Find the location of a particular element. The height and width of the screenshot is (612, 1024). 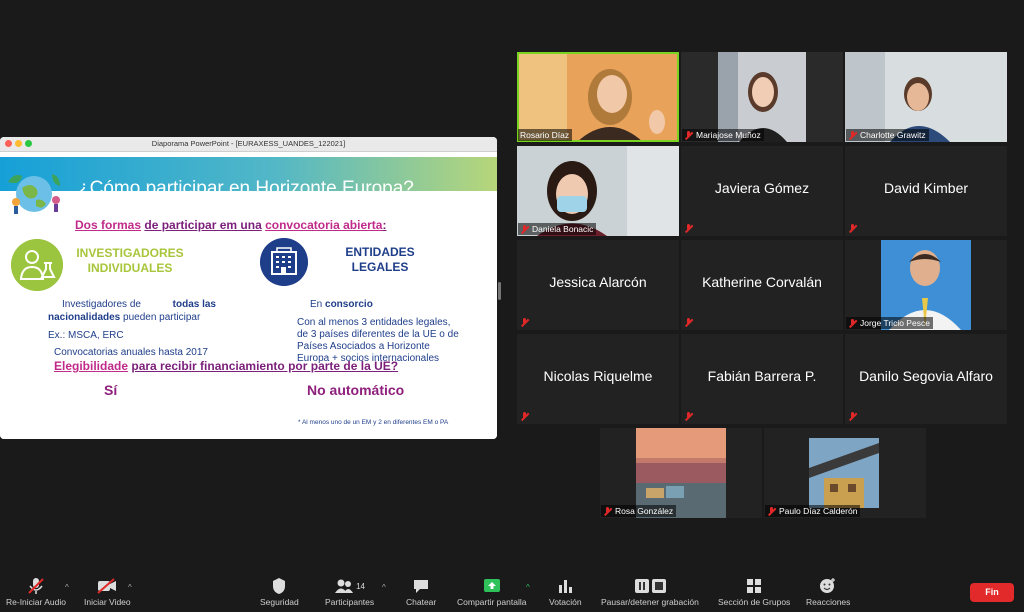

share-options-chevron-icon: ^ is located at coordinates (528, 587).